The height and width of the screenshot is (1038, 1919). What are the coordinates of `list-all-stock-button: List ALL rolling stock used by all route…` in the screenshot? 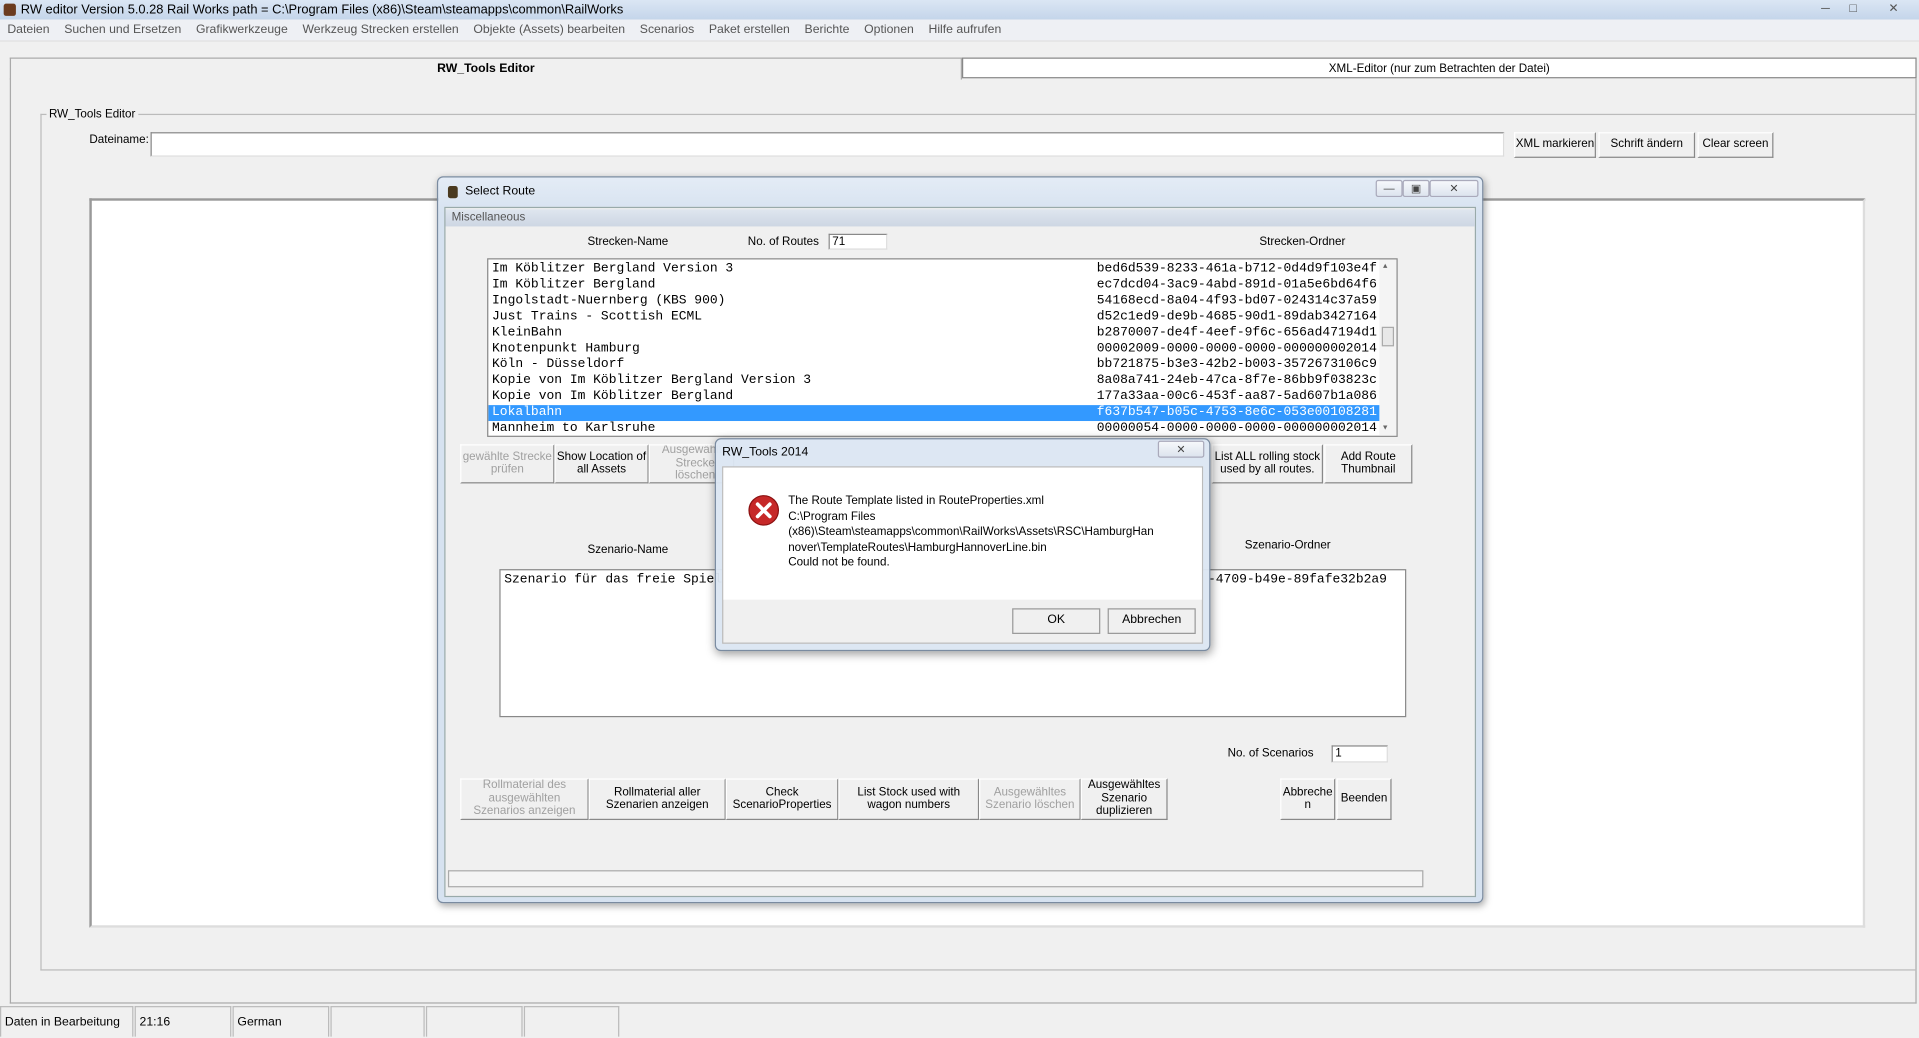 It's located at (1267, 464).